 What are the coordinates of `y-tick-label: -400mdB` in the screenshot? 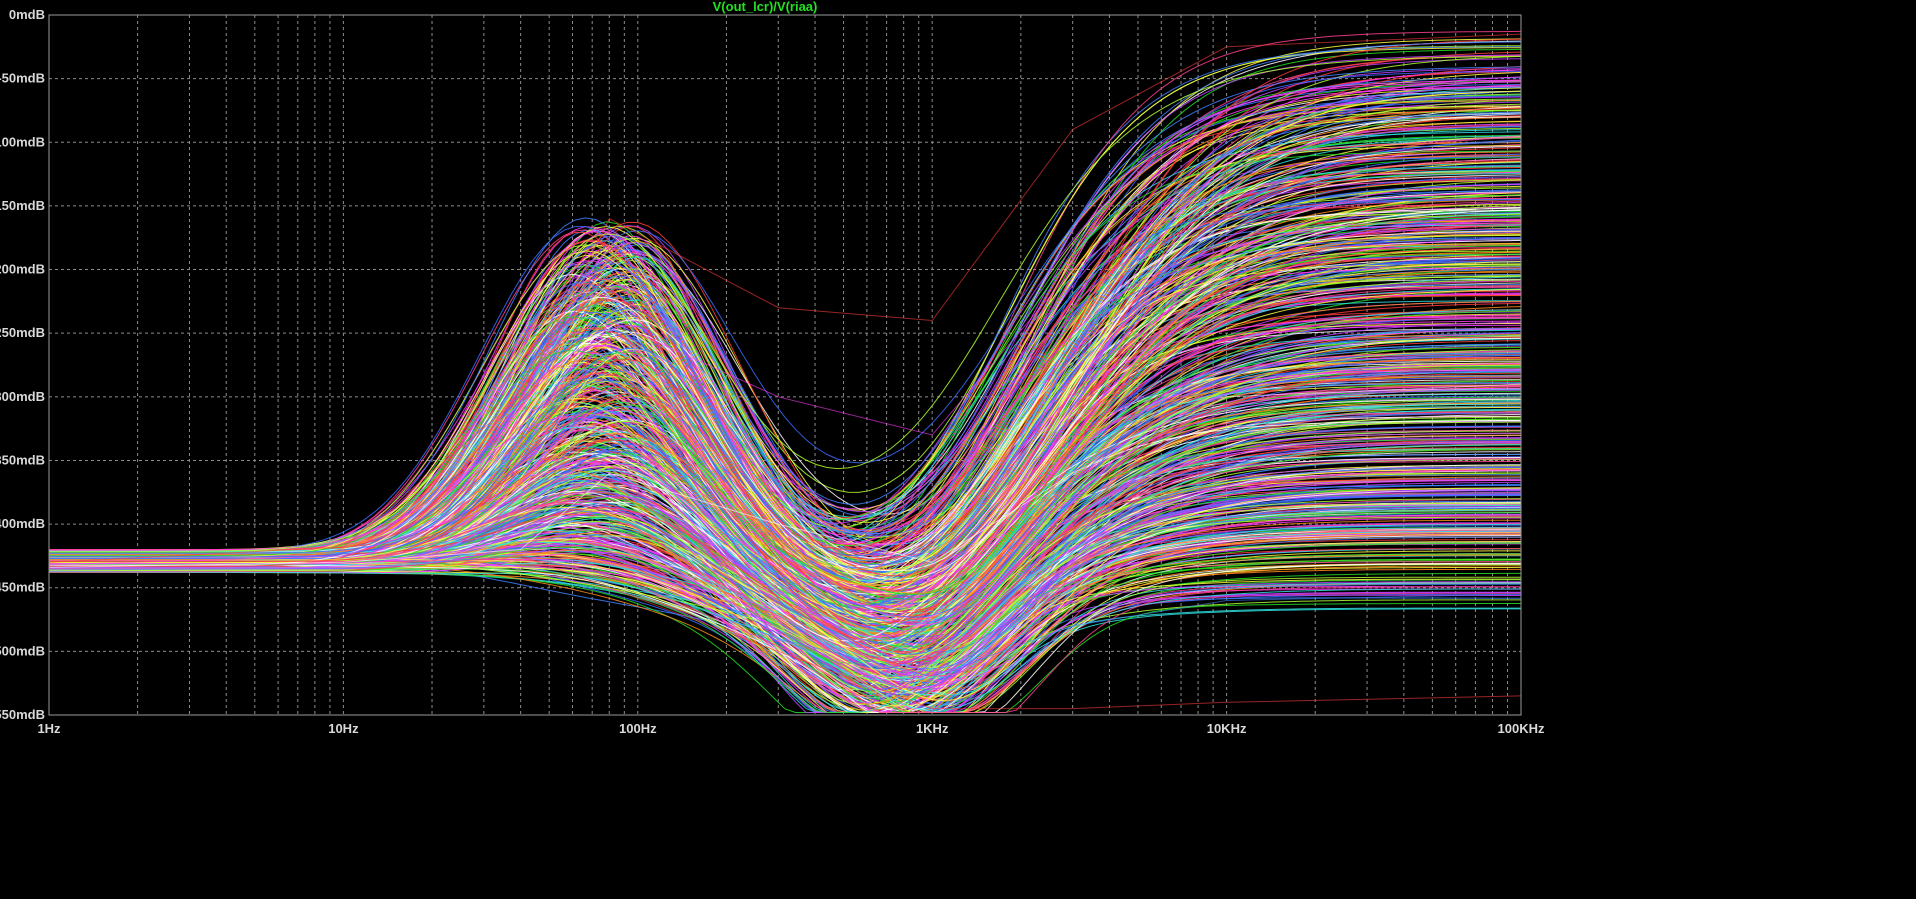 It's located at (22, 523).